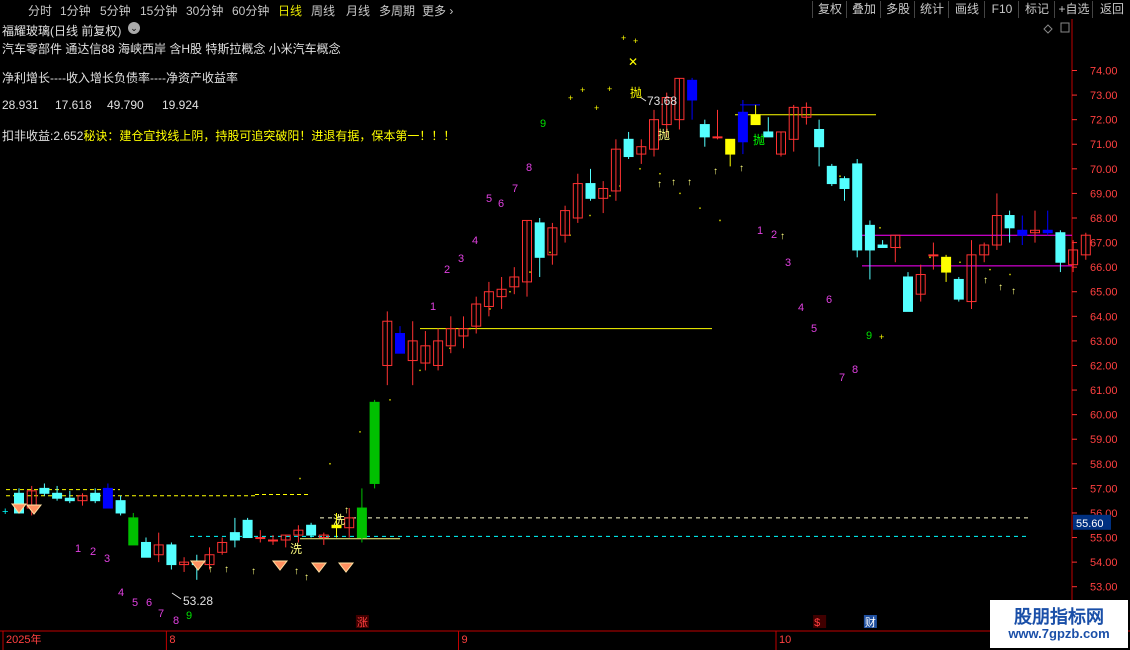  I want to click on deduct-value: 2.652, so click(68, 136).